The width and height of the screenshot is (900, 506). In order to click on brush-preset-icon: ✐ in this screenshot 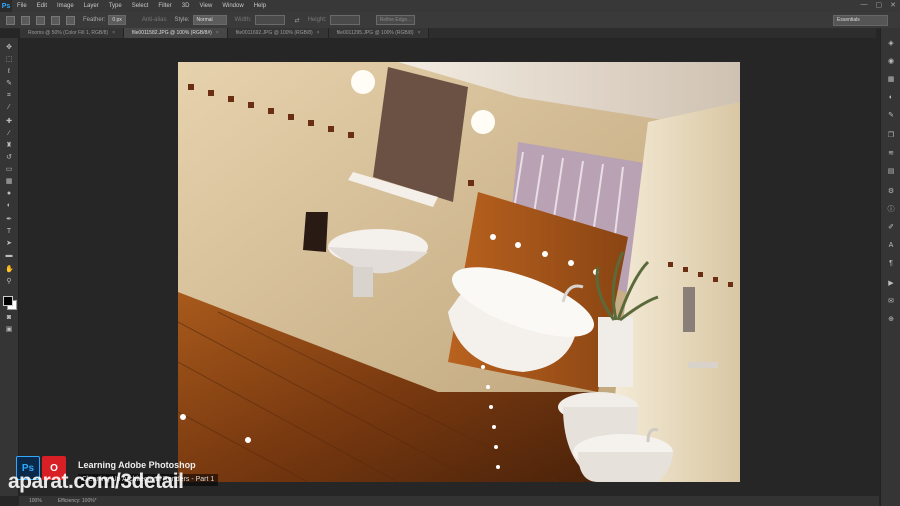, I will do `click(891, 228)`.